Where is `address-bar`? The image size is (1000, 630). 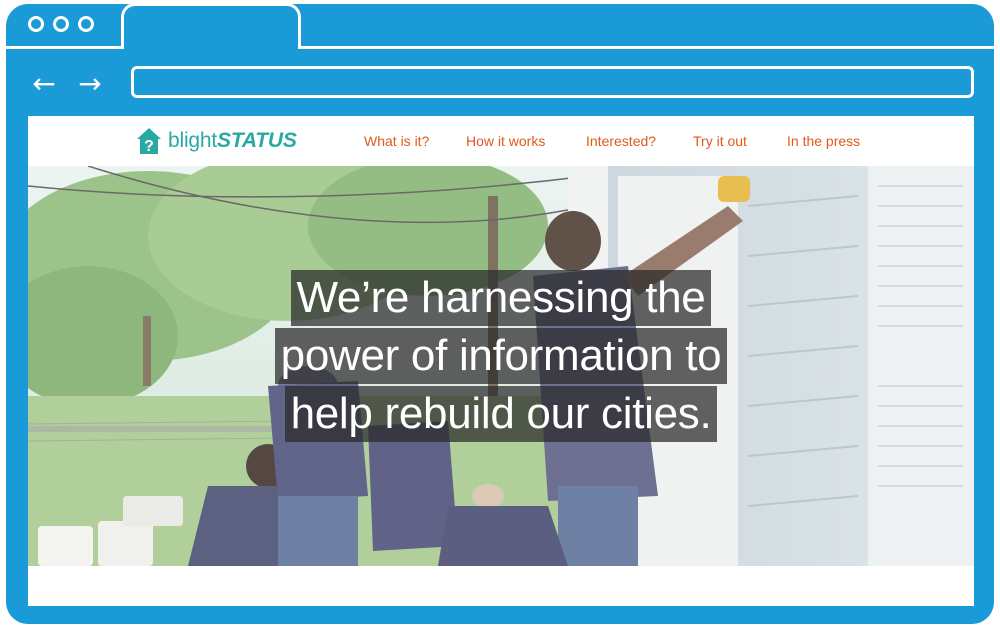 address-bar is located at coordinates (552, 82).